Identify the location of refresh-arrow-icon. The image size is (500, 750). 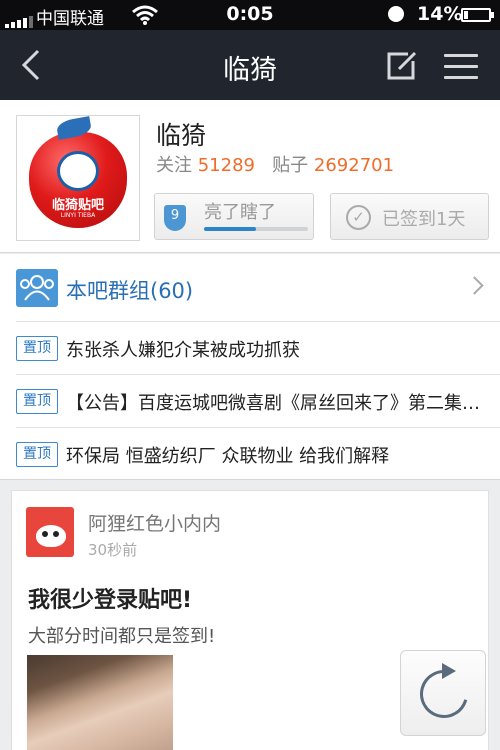
(449, 671).